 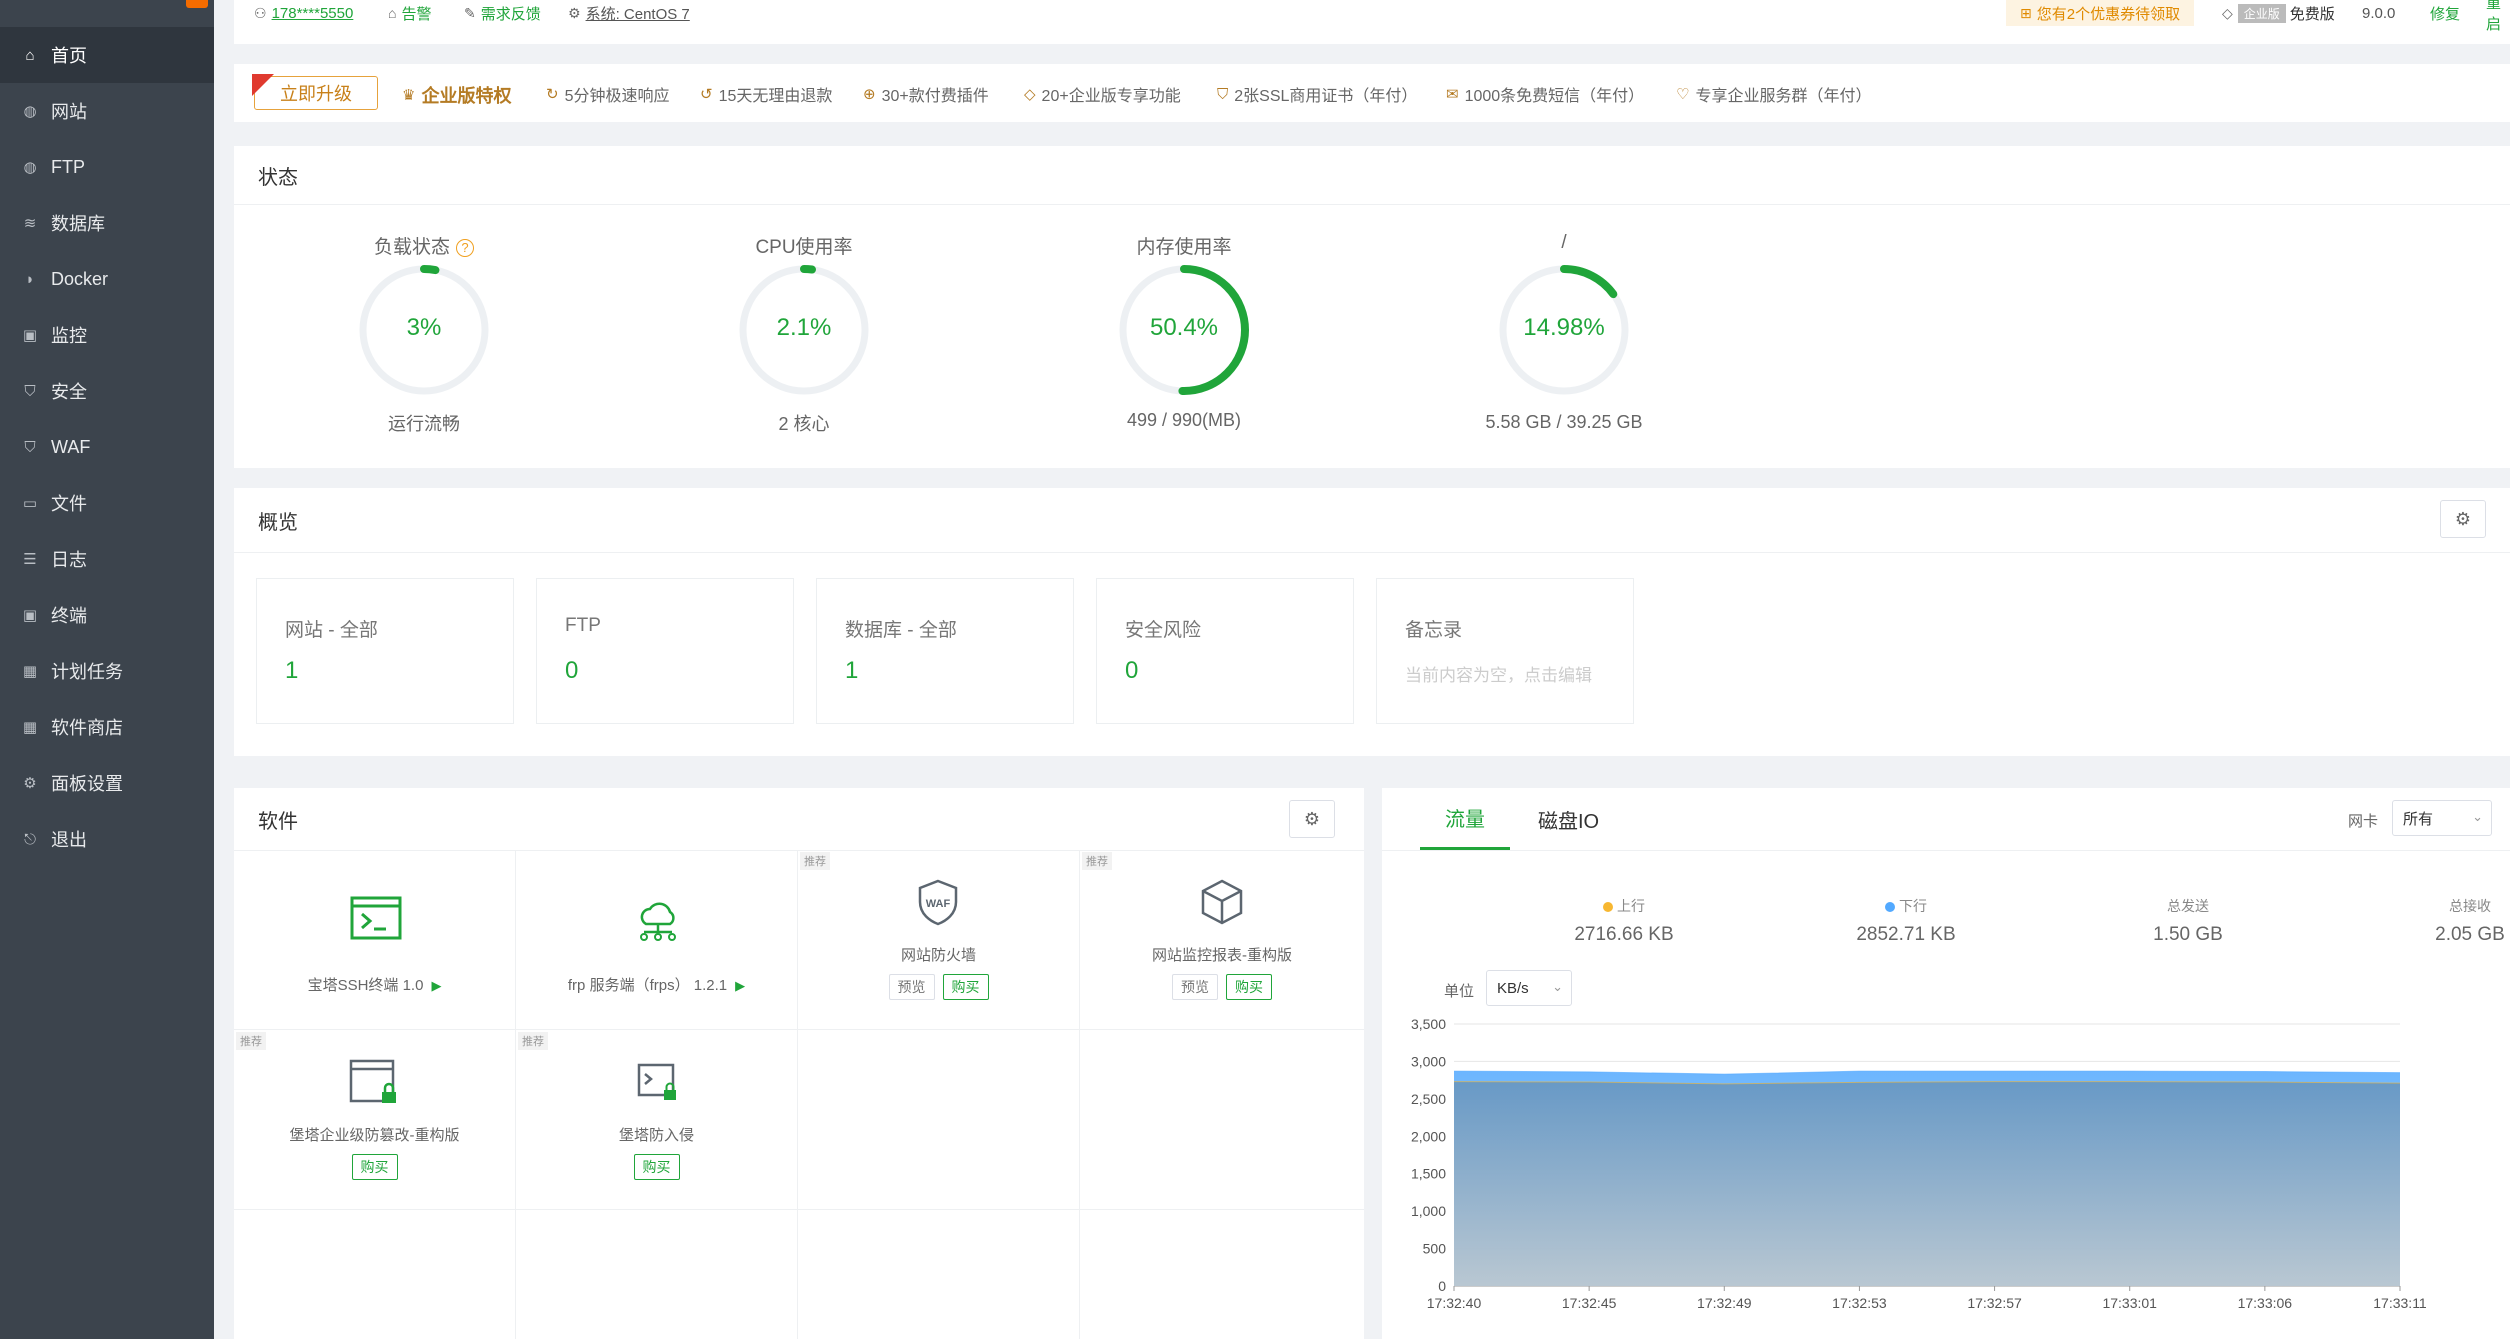 What do you see at coordinates (657, 940) in the screenshot?
I see `software-item-frps: frp 服务端（frps） 1.2.1 ▶` at bounding box center [657, 940].